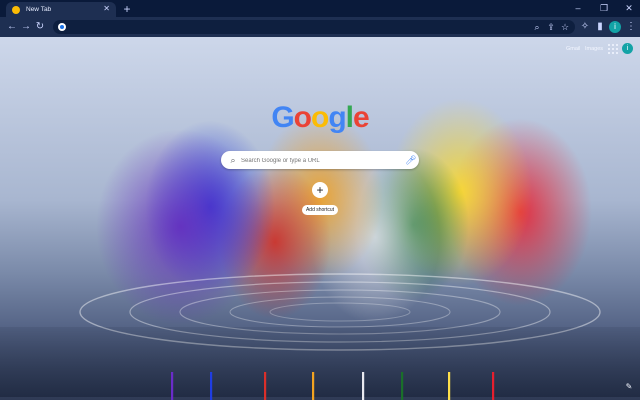 The image size is (640, 400). Describe the element at coordinates (615, 27) in the screenshot. I see `profile-avatar: i` at that location.